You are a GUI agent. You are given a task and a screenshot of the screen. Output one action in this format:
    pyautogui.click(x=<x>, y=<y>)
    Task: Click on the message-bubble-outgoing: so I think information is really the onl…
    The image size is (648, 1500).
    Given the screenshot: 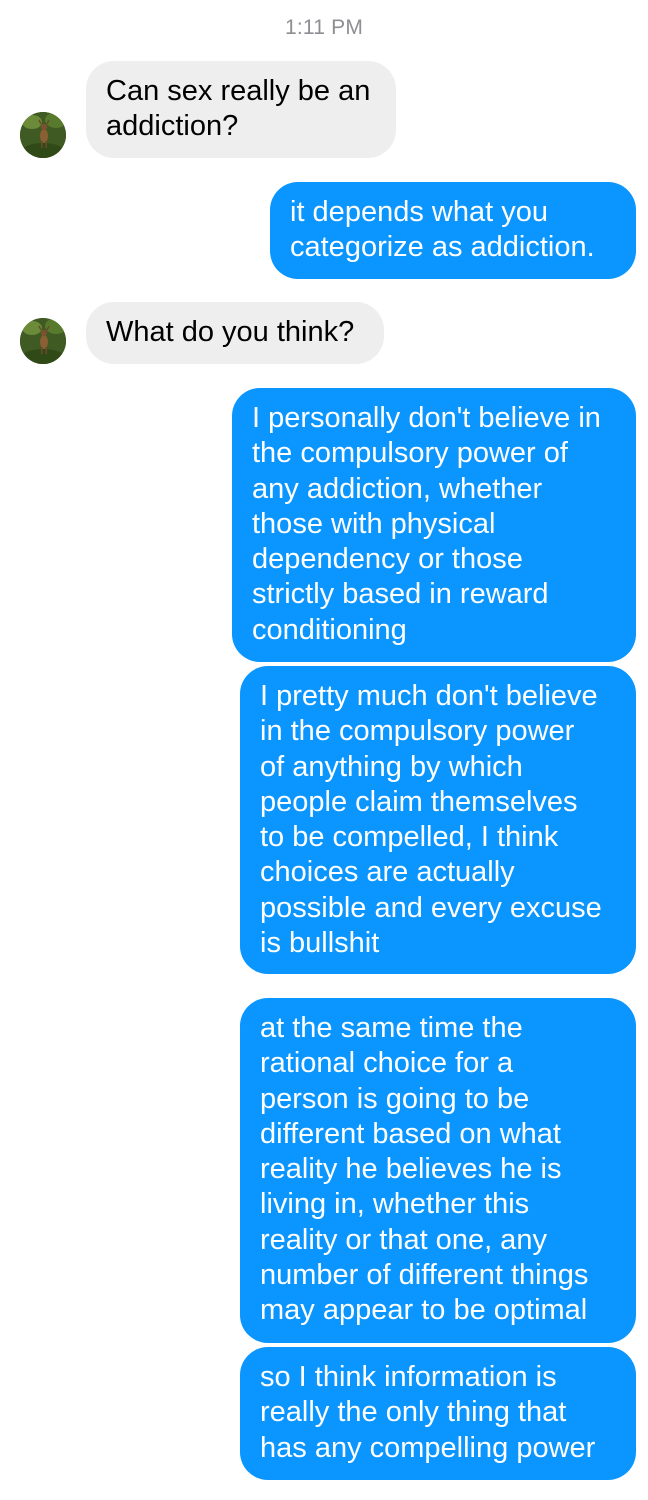 What is the action you would take?
    pyautogui.click(x=438, y=1413)
    